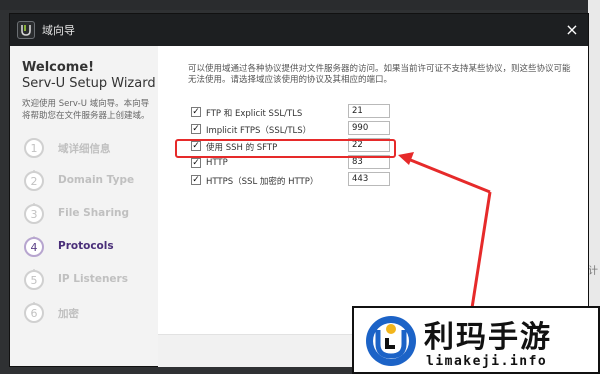  What do you see at coordinates (34, 181) in the screenshot?
I see `step-number: 2` at bounding box center [34, 181].